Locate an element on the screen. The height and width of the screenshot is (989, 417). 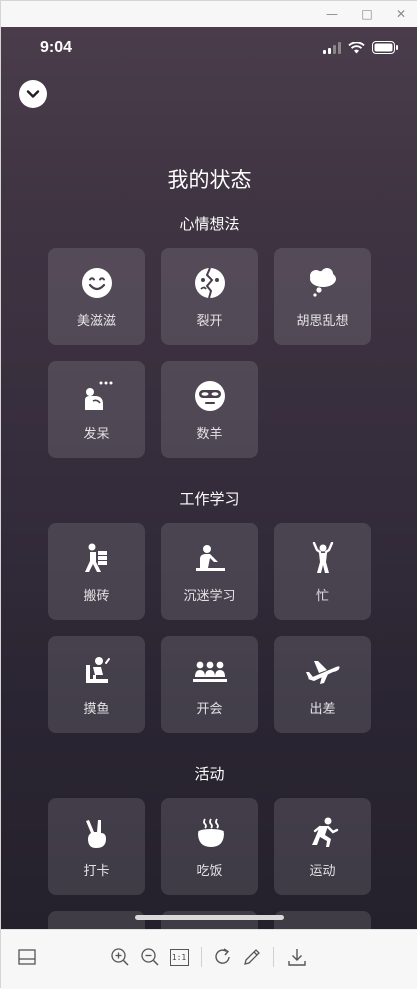
chevron-down-icon is located at coordinates (33, 94).